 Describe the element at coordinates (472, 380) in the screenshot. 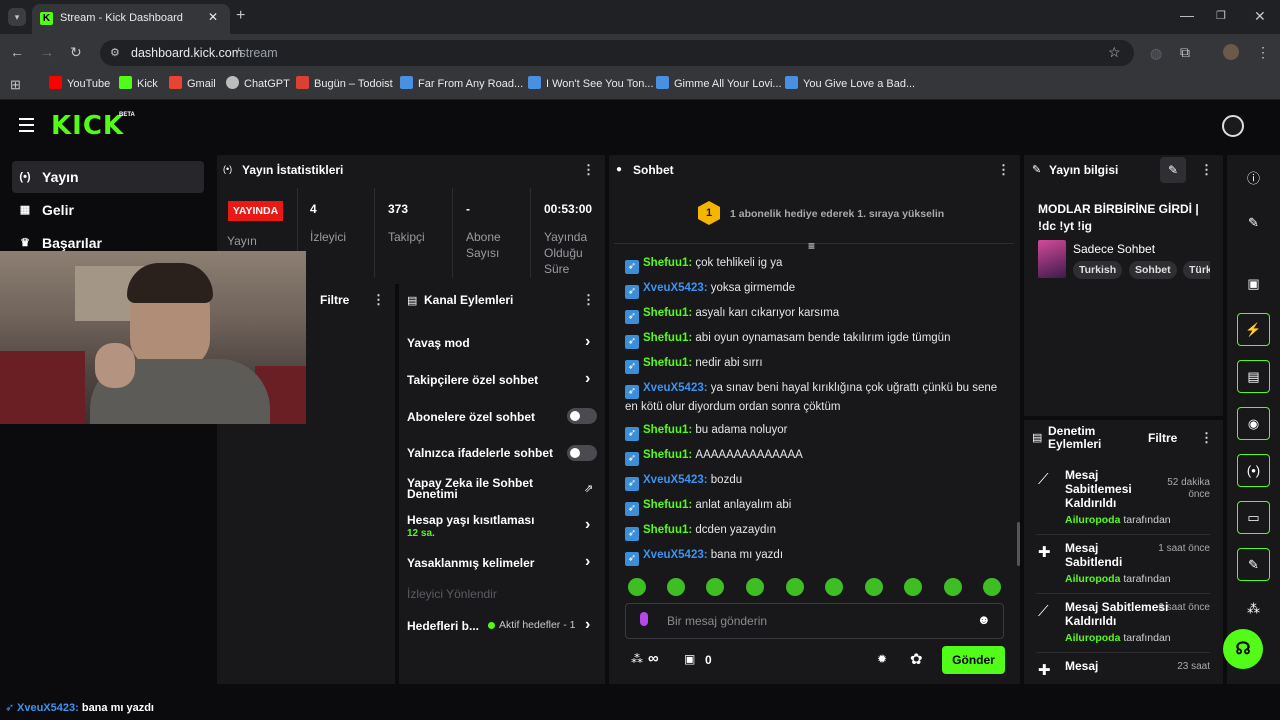

I see `action-followers-only: Takipçilere özel sohbet` at that location.